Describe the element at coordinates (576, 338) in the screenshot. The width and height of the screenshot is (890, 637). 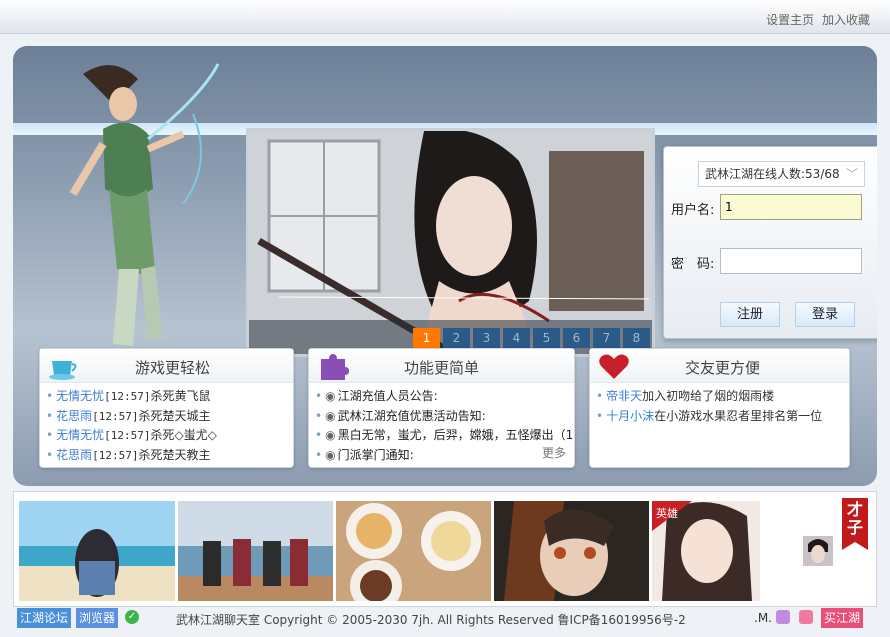
I see `slide-page-6: 6` at that location.